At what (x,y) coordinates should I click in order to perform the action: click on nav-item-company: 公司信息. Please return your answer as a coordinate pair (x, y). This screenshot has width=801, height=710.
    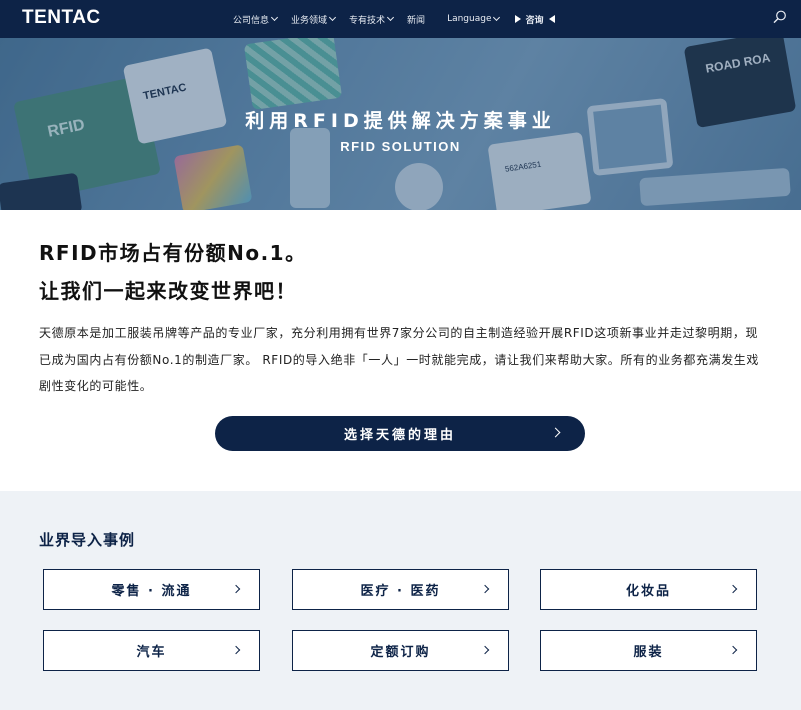
    Looking at the image, I should click on (256, 19).